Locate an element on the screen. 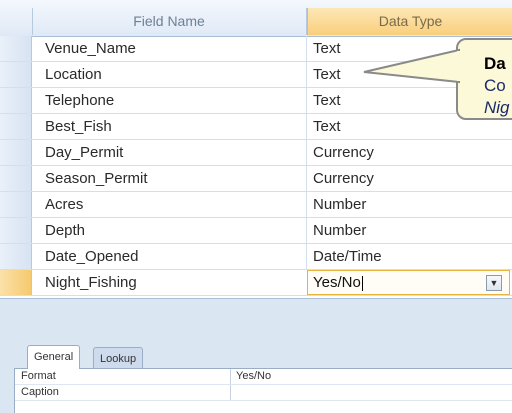  callout-box: Da Co Nig is located at coordinates (437, 79).